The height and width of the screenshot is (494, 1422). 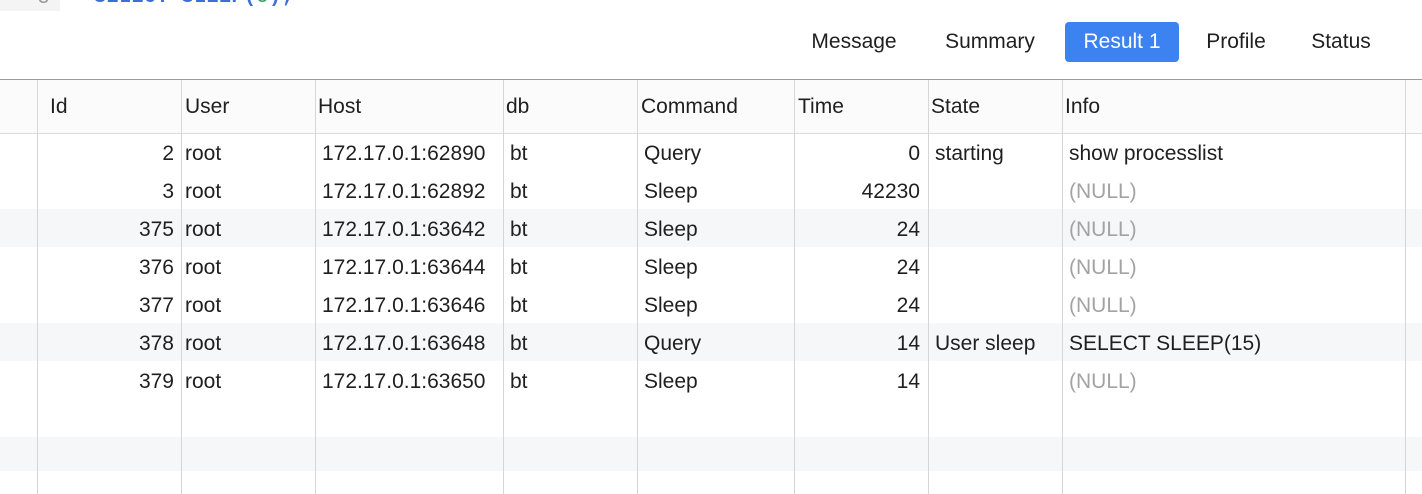 I want to click on column-header-row: Id User Host db Command Time State Info, so click(x=711, y=107).